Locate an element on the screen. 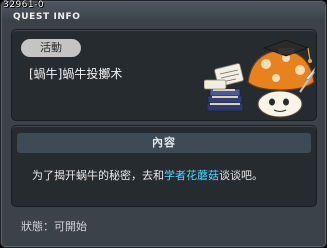 This screenshot has height=248, width=327. window-title: QUEST INFO is located at coordinates (47, 17).